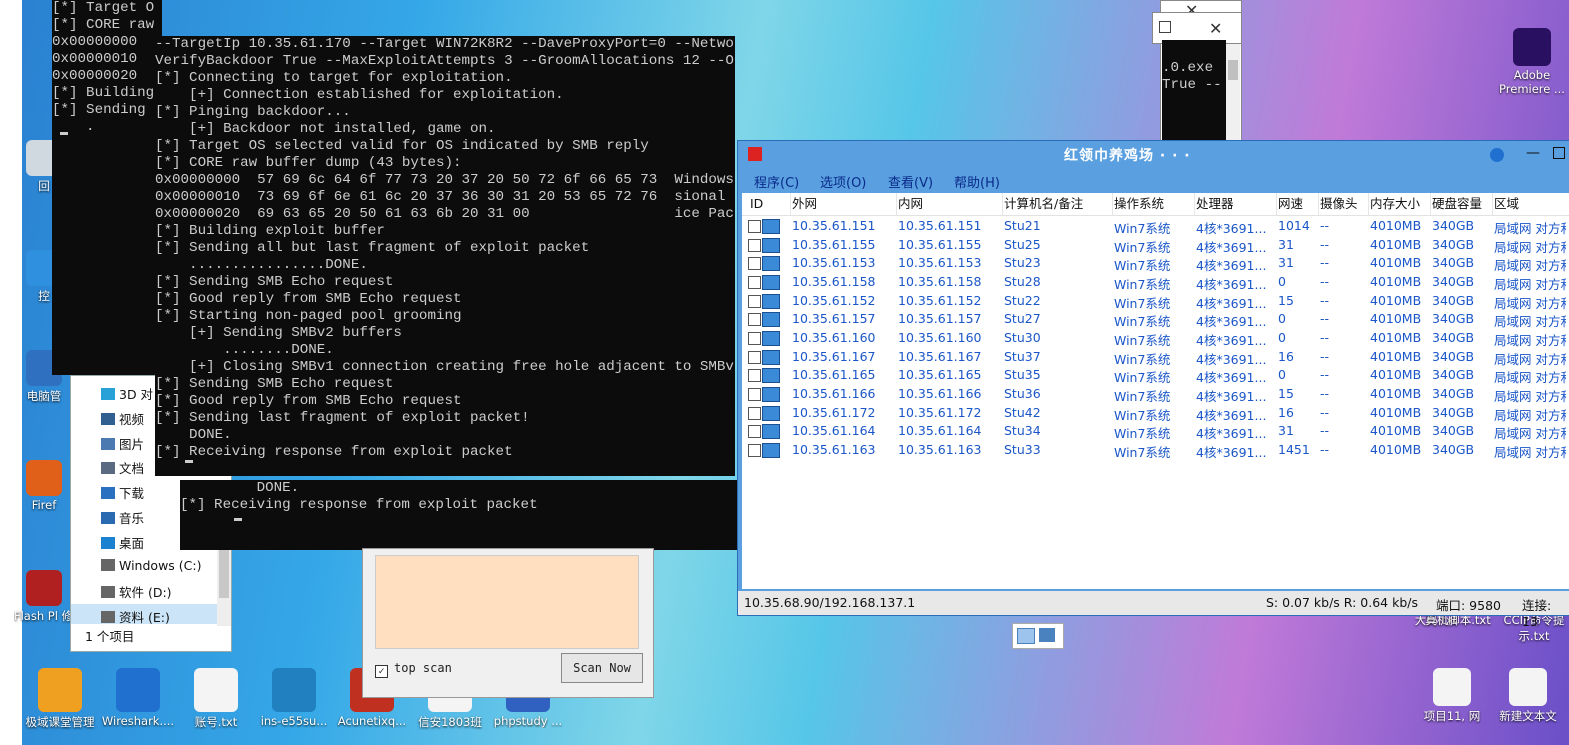 This screenshot has height=745, width=1569. I want to click on explorer-nav-item: 视频, so click(122, 418).